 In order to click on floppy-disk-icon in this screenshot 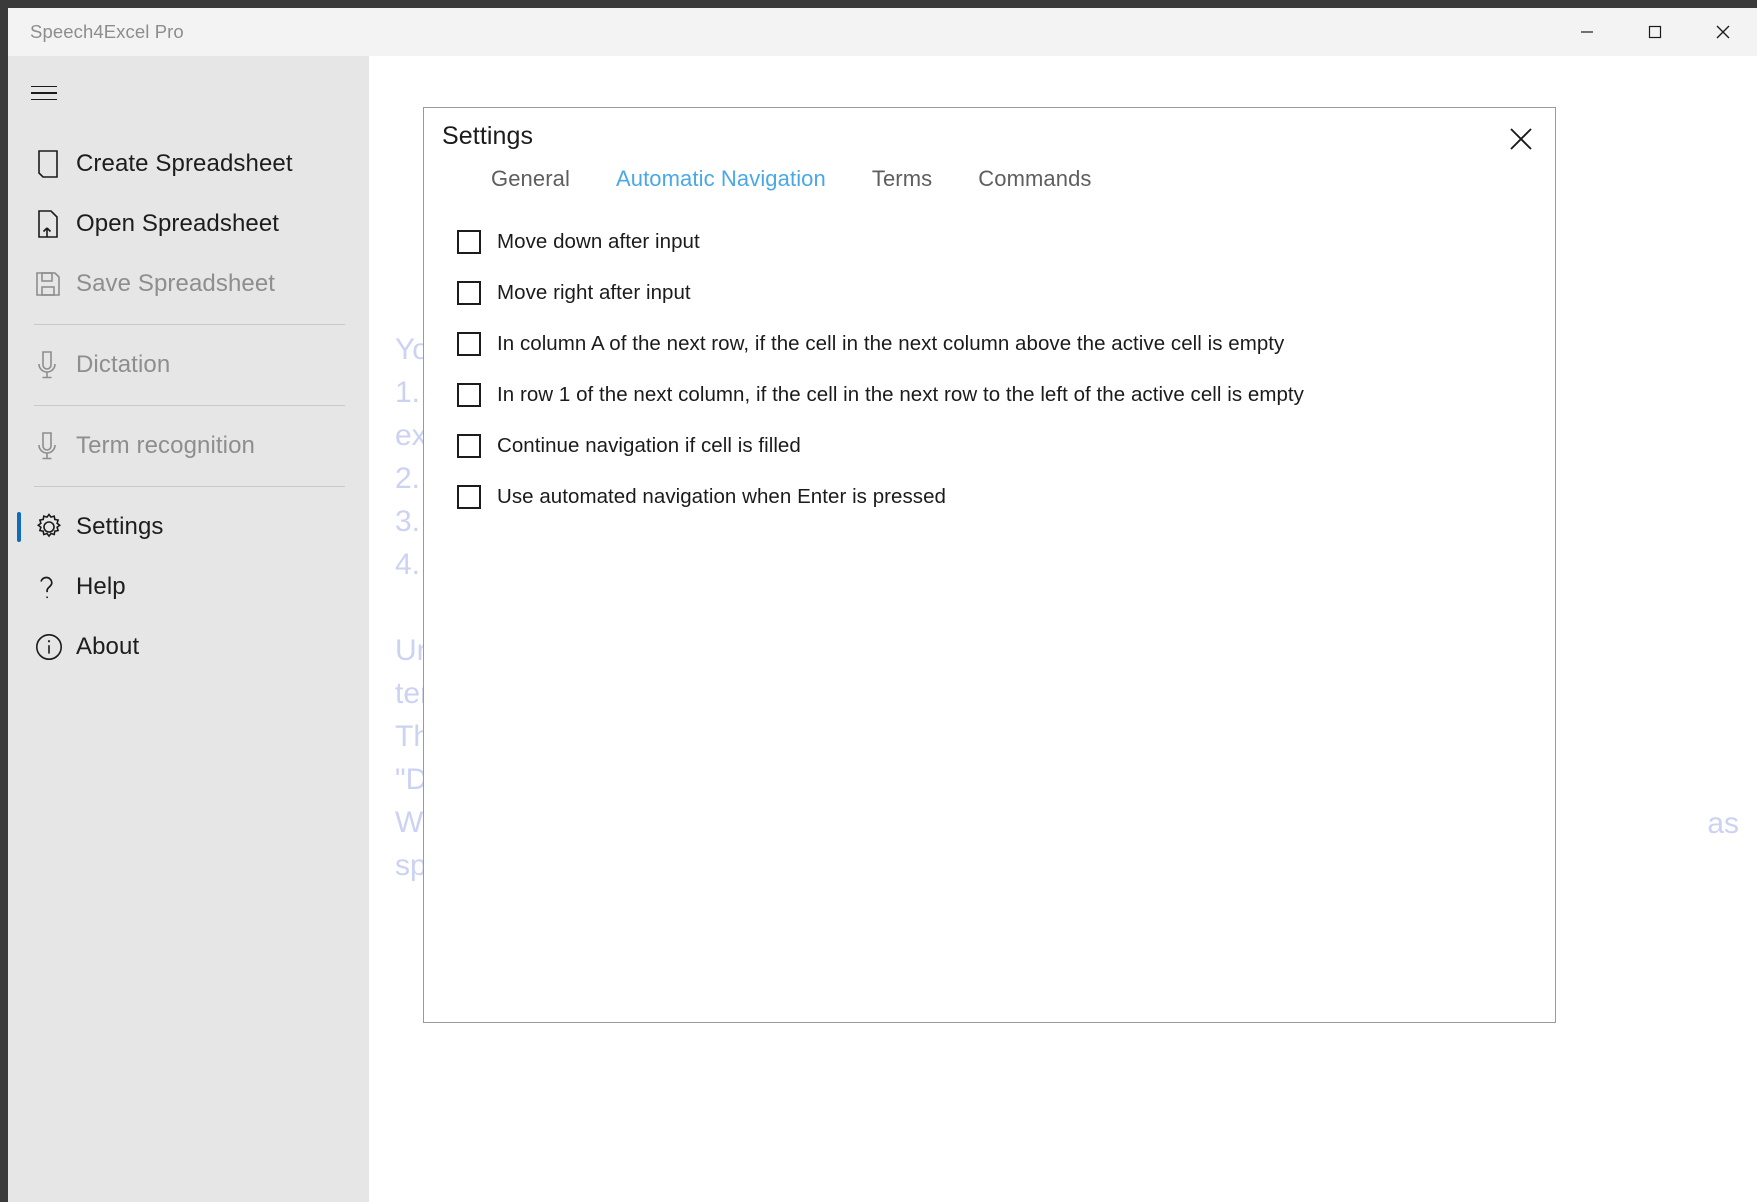, I will do `click(55, 284)`.